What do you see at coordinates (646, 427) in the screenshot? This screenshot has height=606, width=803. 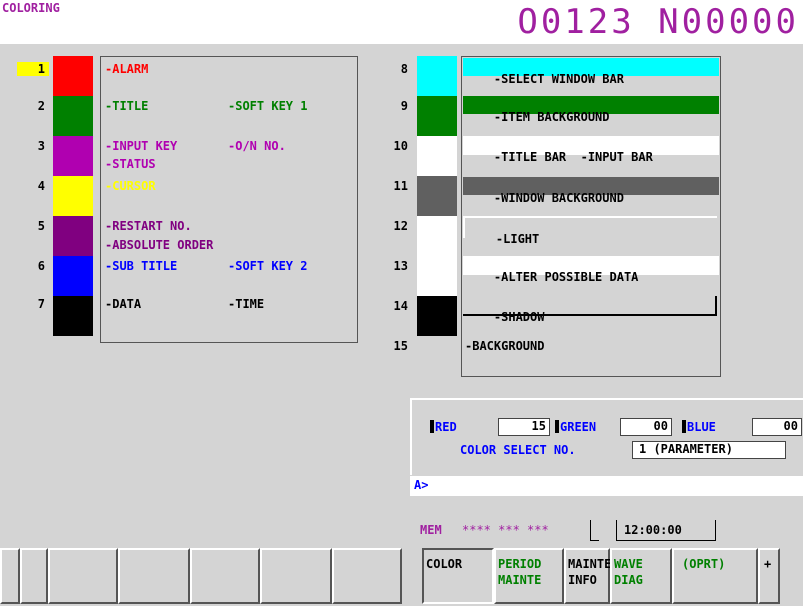 I see `green-value-field: 00` at bounding box center [646, 427].